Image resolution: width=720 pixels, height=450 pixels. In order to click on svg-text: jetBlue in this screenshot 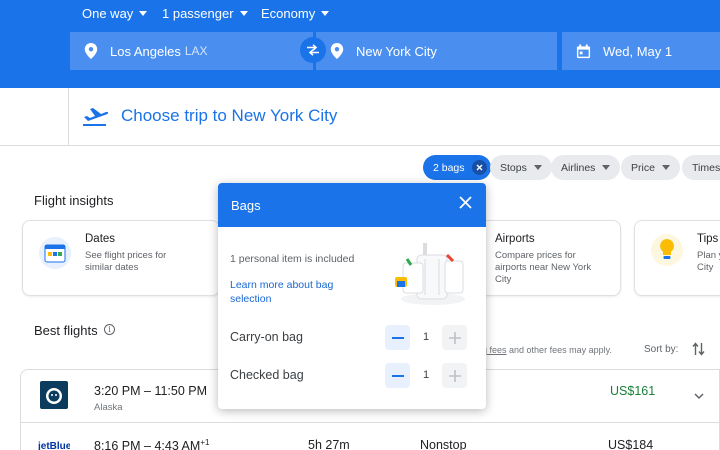, I will do `click(54, 445)`.